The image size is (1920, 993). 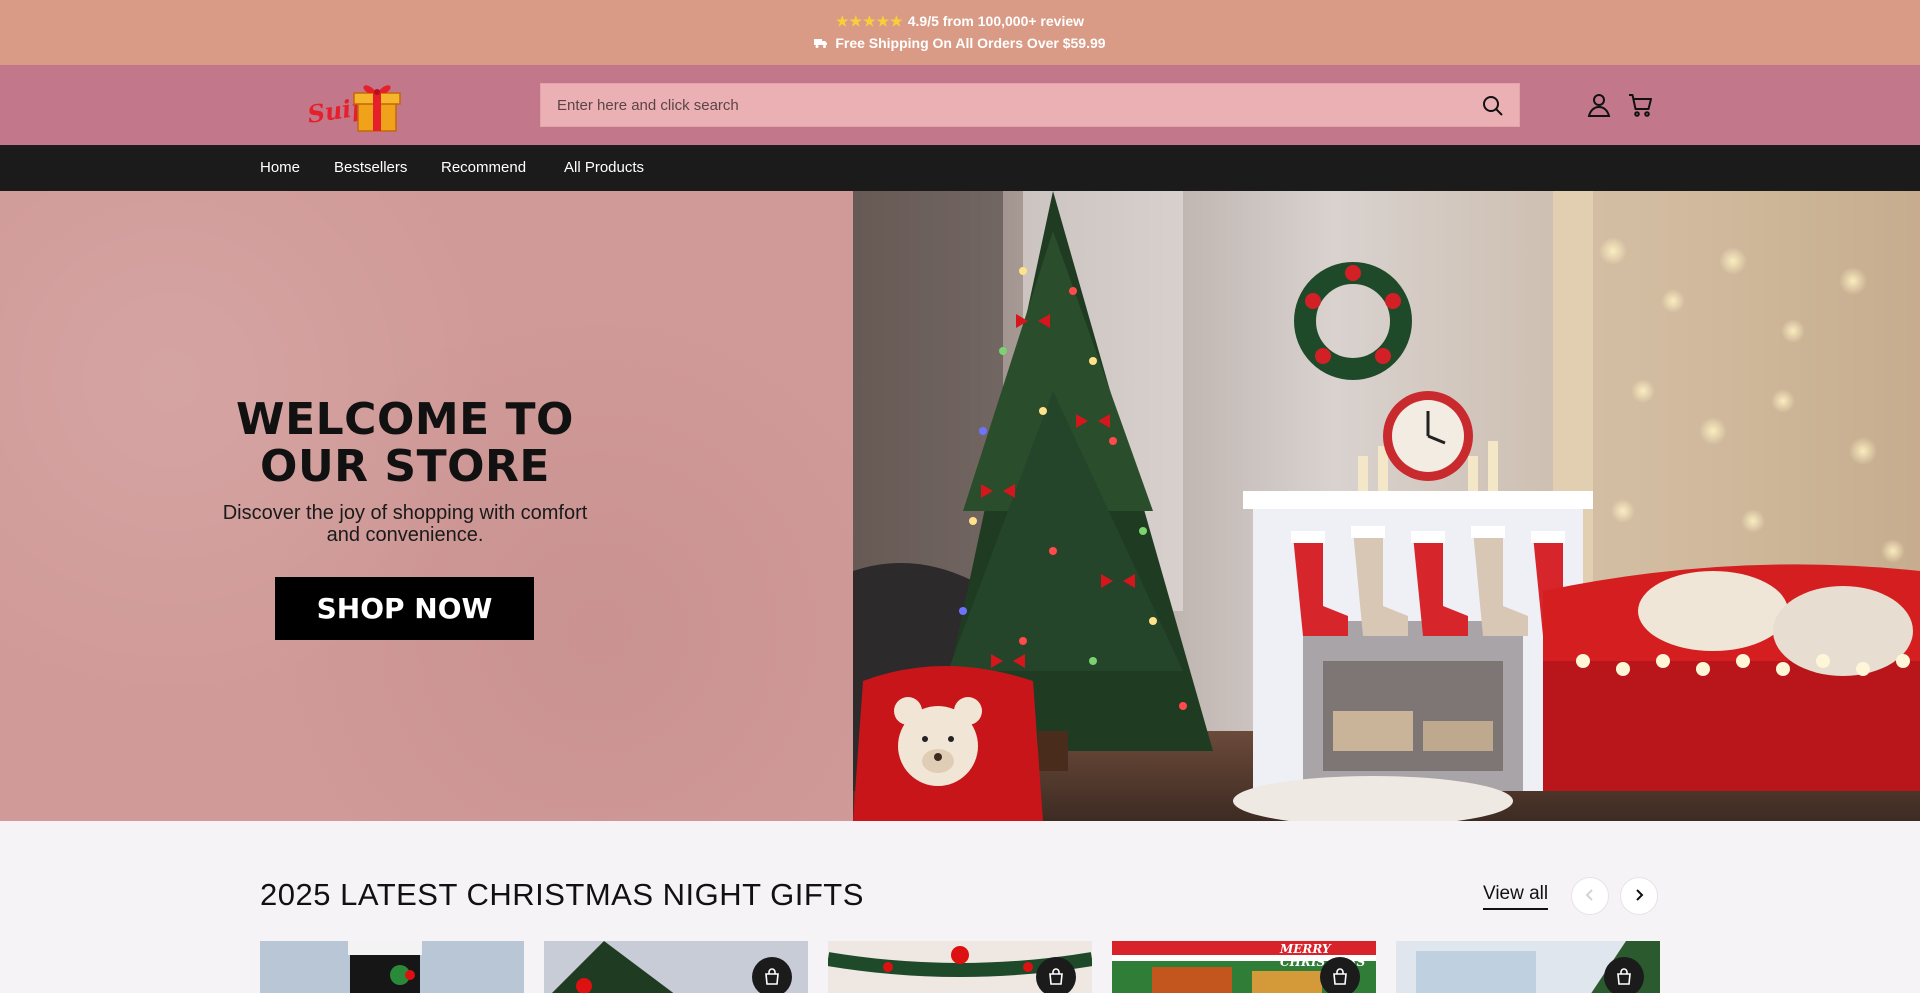 I want to click on search-bar, so click(x=1030, y=105).